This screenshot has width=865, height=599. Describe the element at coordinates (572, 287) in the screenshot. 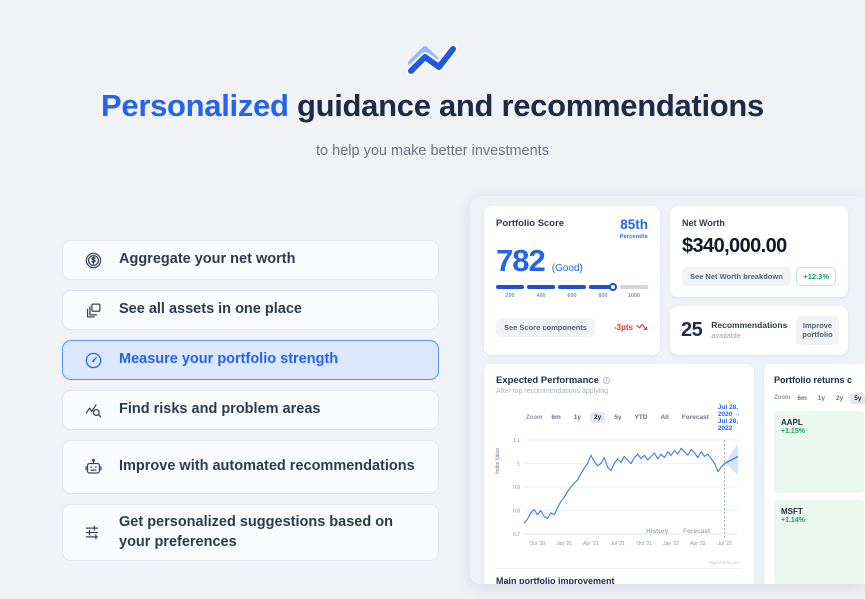

I see `score-progress-bar` at that location.